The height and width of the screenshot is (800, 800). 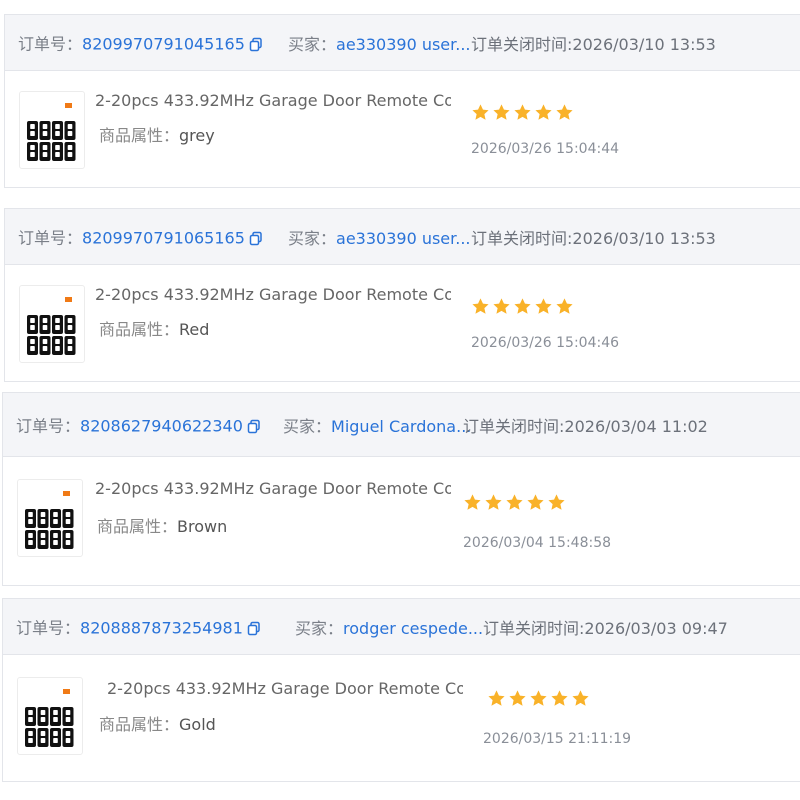 I want to click on product-attribute: 商品属性：Gold, so click(x=157, y=723).